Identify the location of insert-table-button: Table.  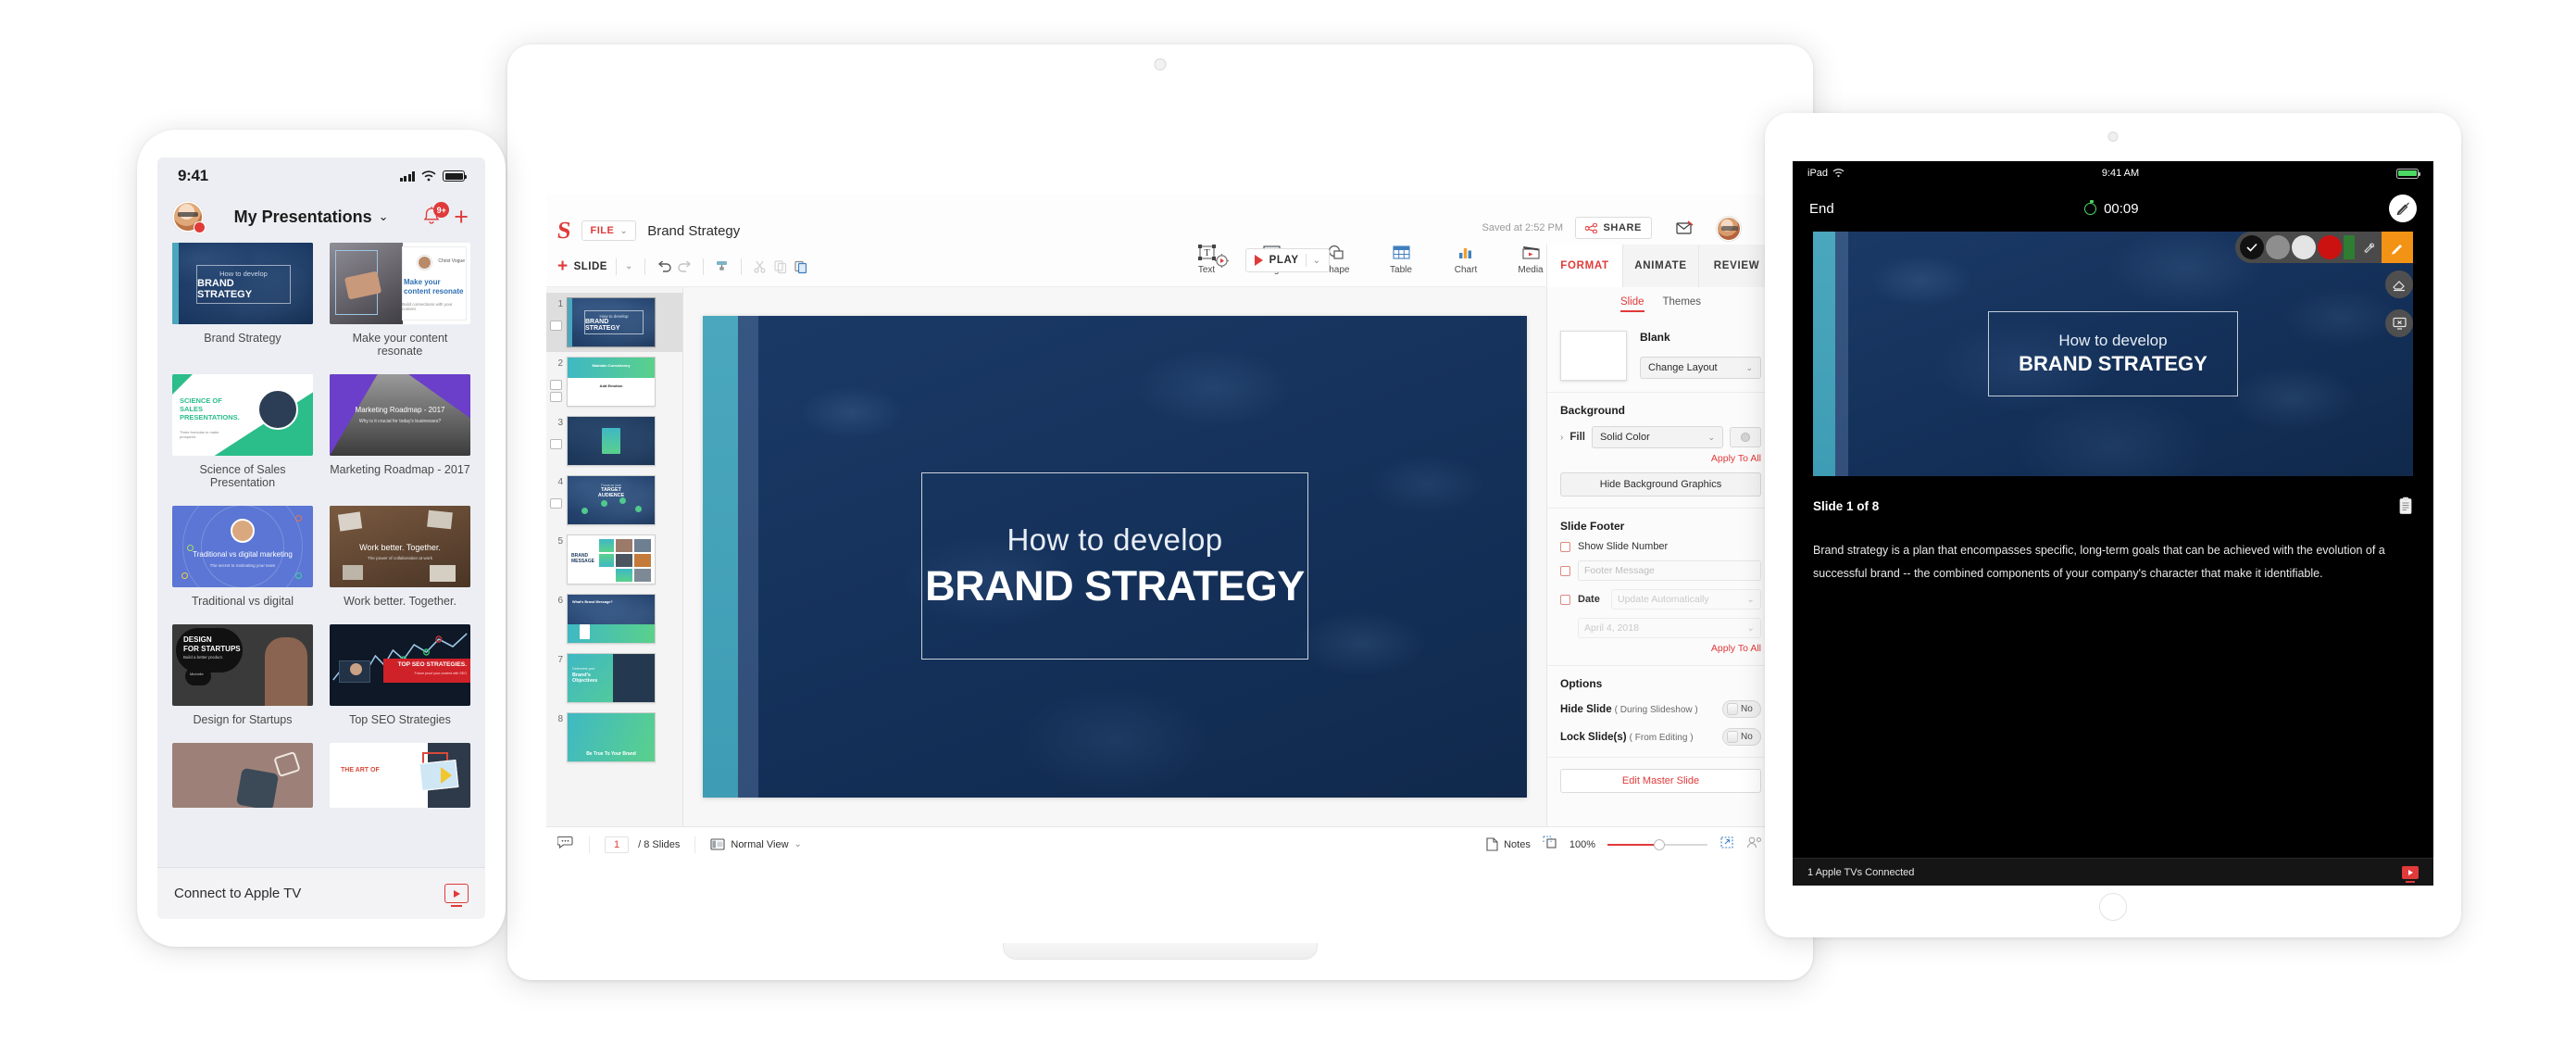
(1401, 260).